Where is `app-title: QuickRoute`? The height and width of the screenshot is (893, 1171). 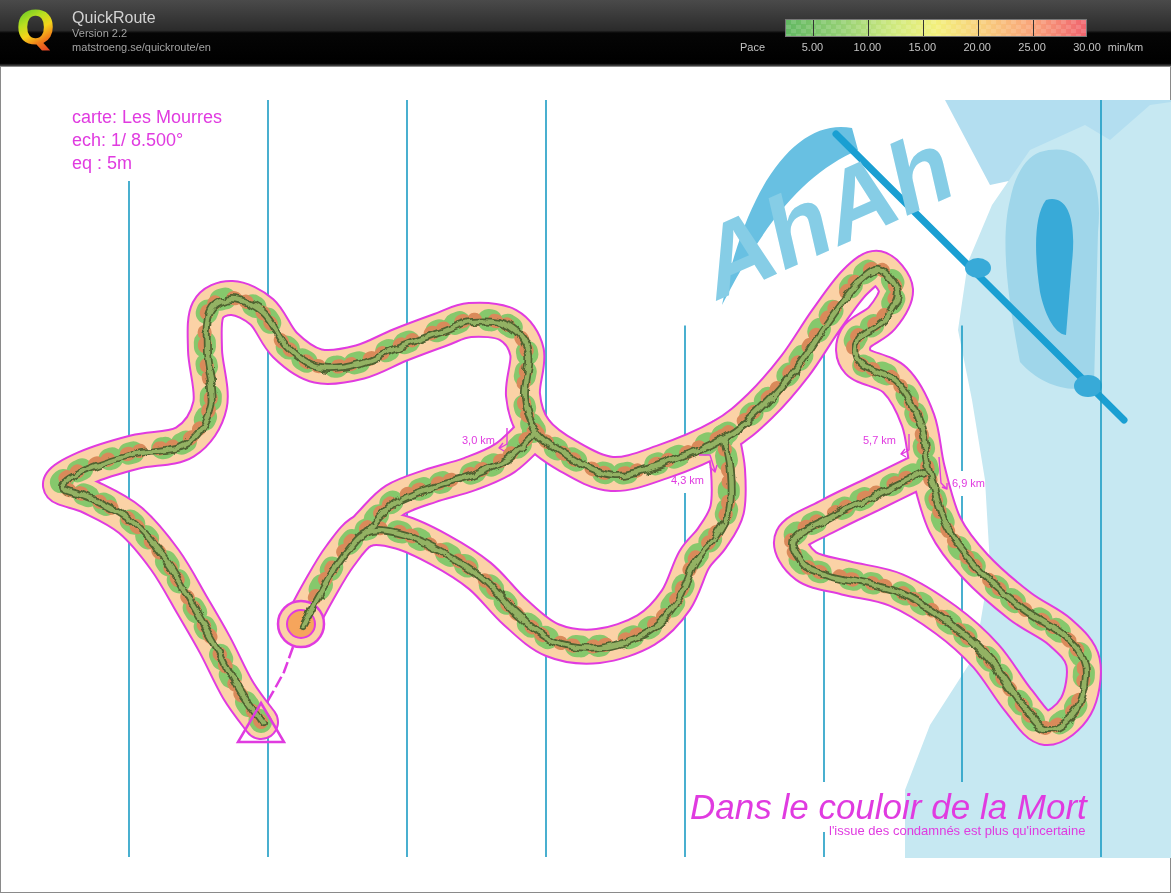 app-title: QuickRoute is located at coordinates (114, 17).